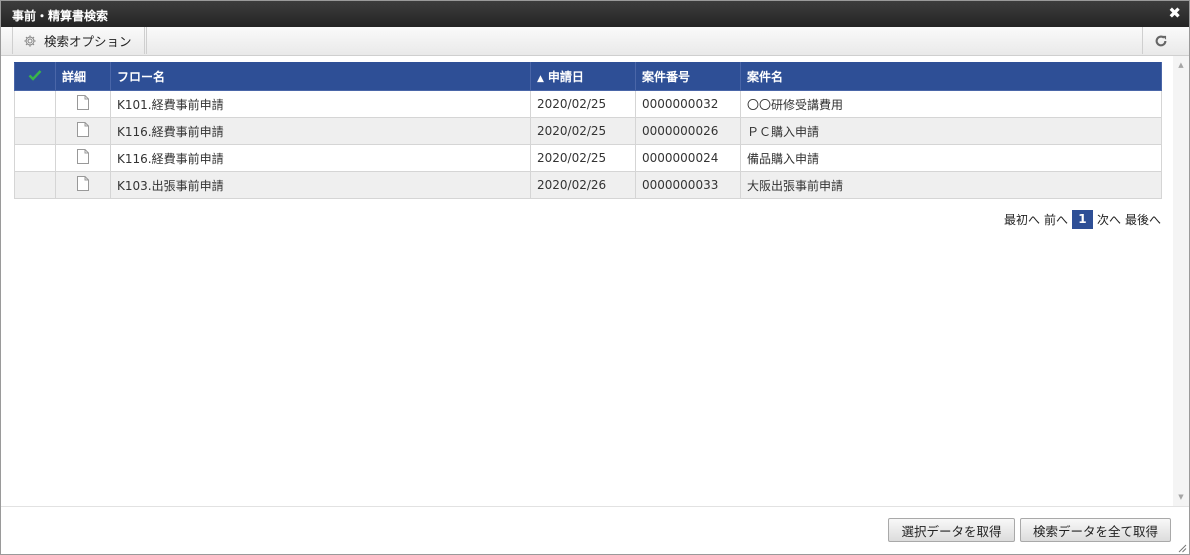 This screenshot has width=1190, height=555. What do you see at coordinates (565, 77) in the screenshot?
I see `column-header-apply-date-label: 申請日` at bounding box center [565, 77].